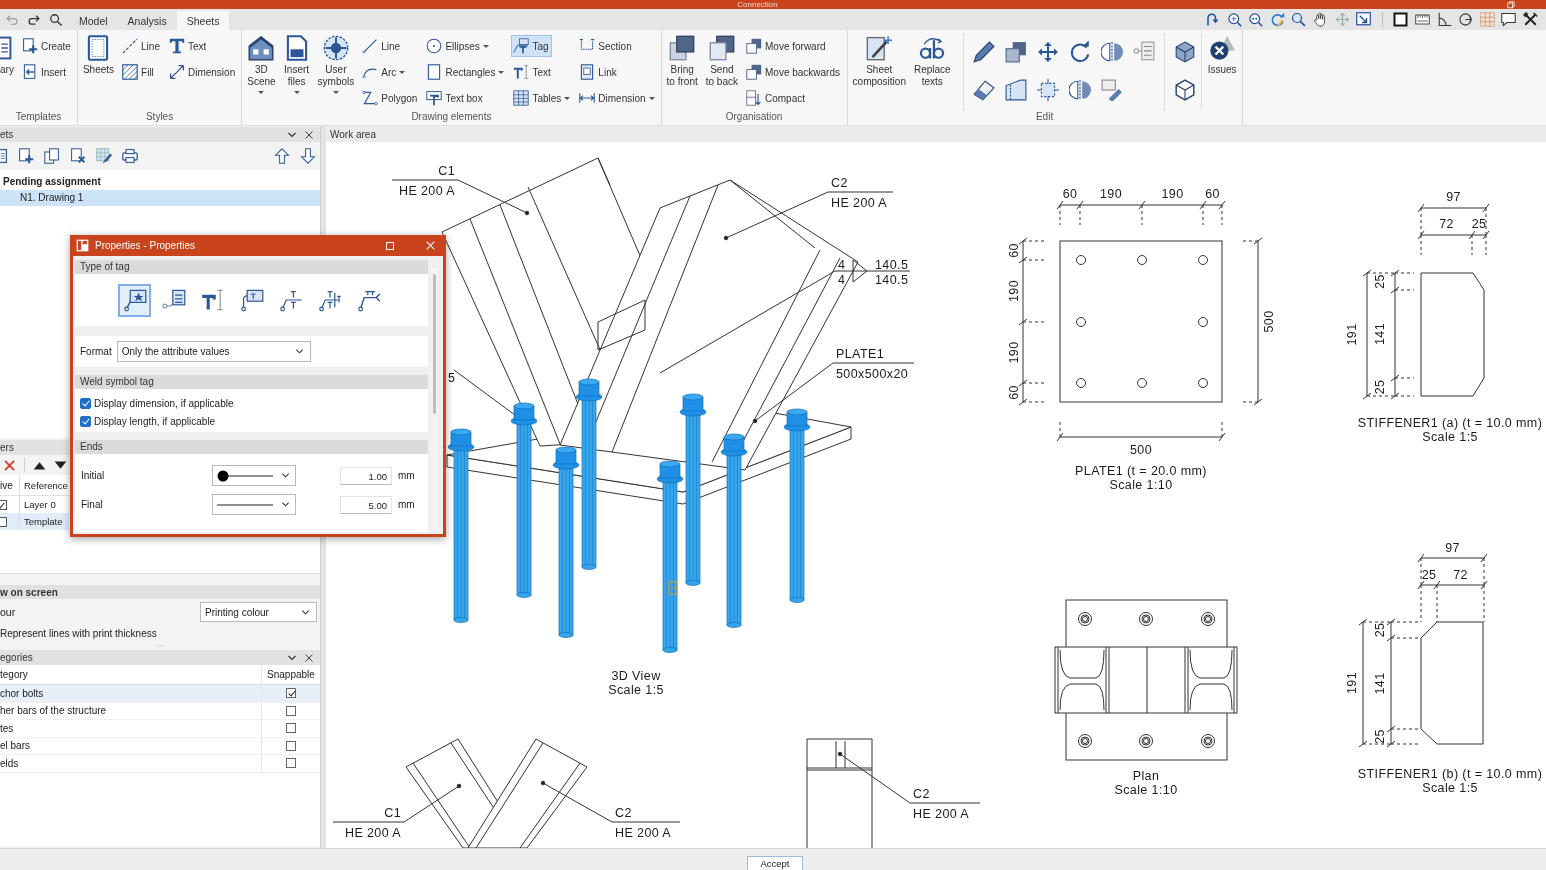 This screenshot has height=870, width=1546. I want to click on dashed-square-icon, so click(1047, 90).